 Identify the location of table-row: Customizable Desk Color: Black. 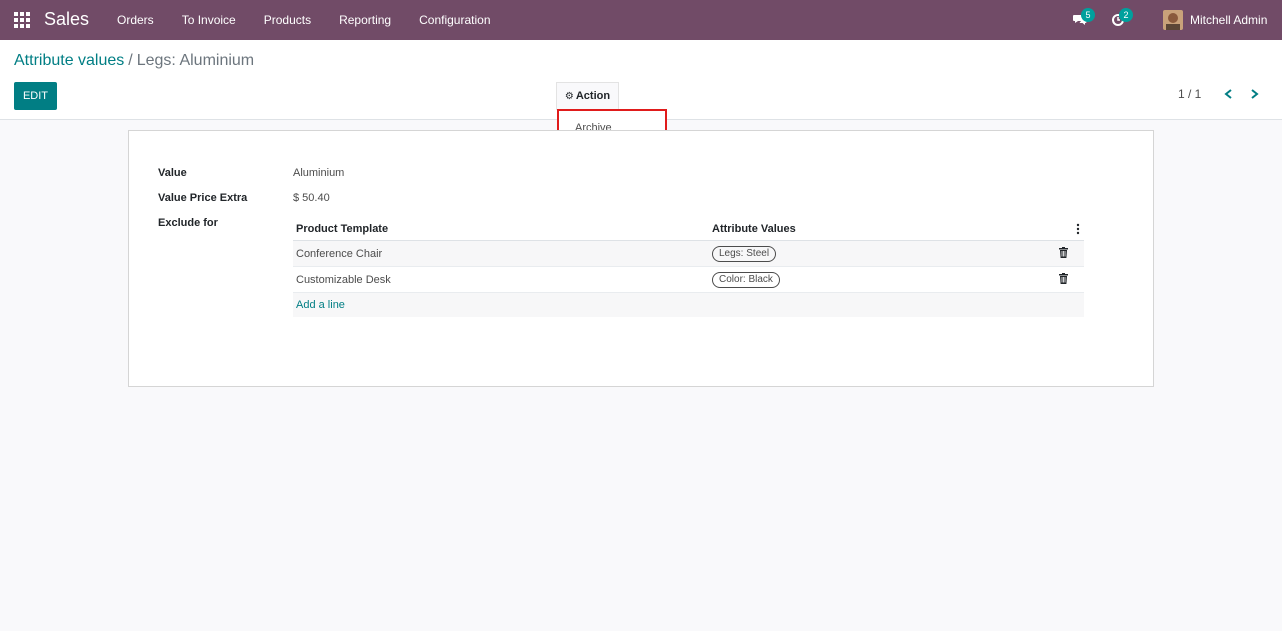
(688, 280).